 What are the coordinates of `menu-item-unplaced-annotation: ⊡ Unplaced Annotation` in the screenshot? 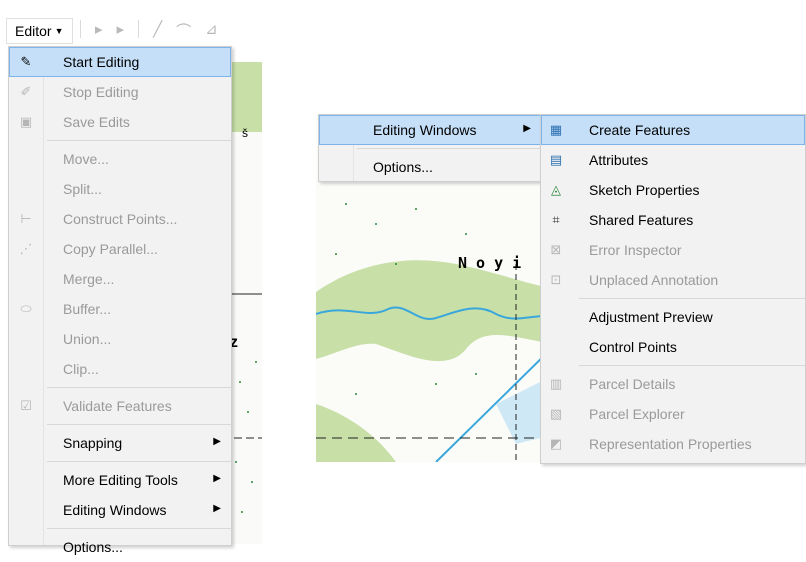 It's located at (673, 280).